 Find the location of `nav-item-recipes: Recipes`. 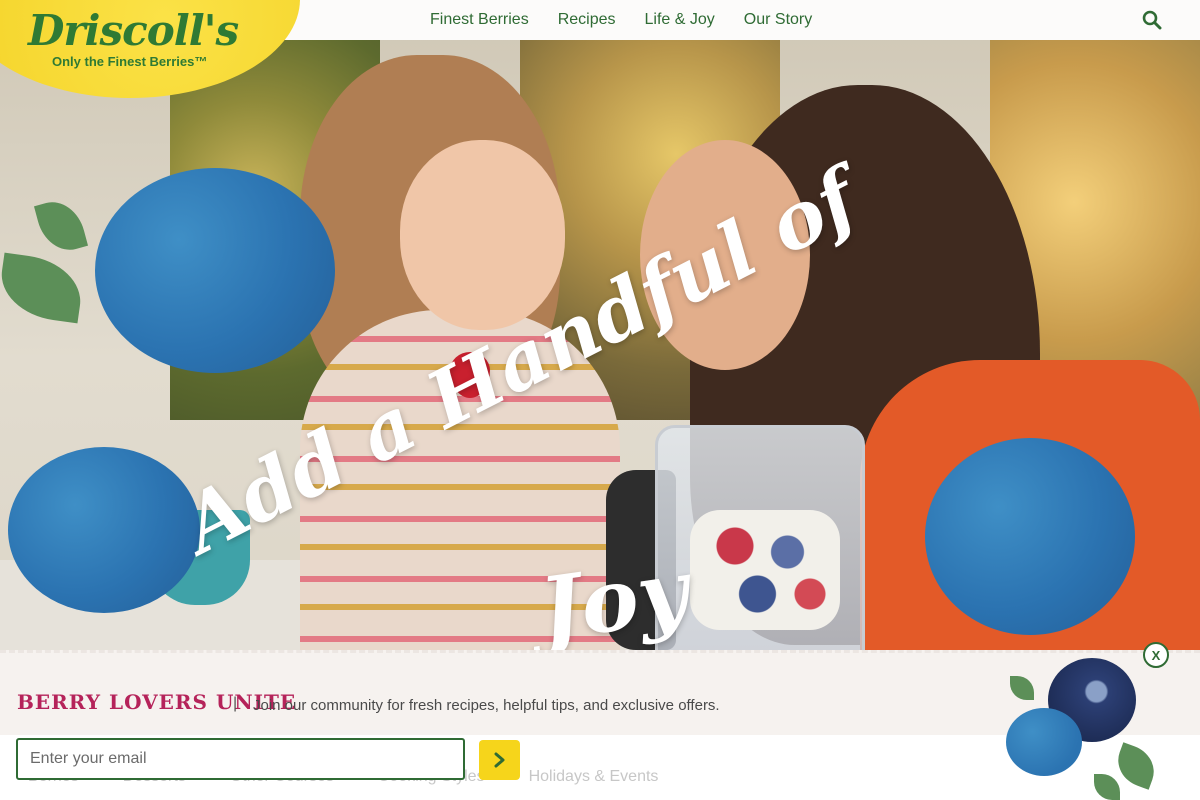

nav-item-recipes: Recipes is located at coordinates (587, 20).